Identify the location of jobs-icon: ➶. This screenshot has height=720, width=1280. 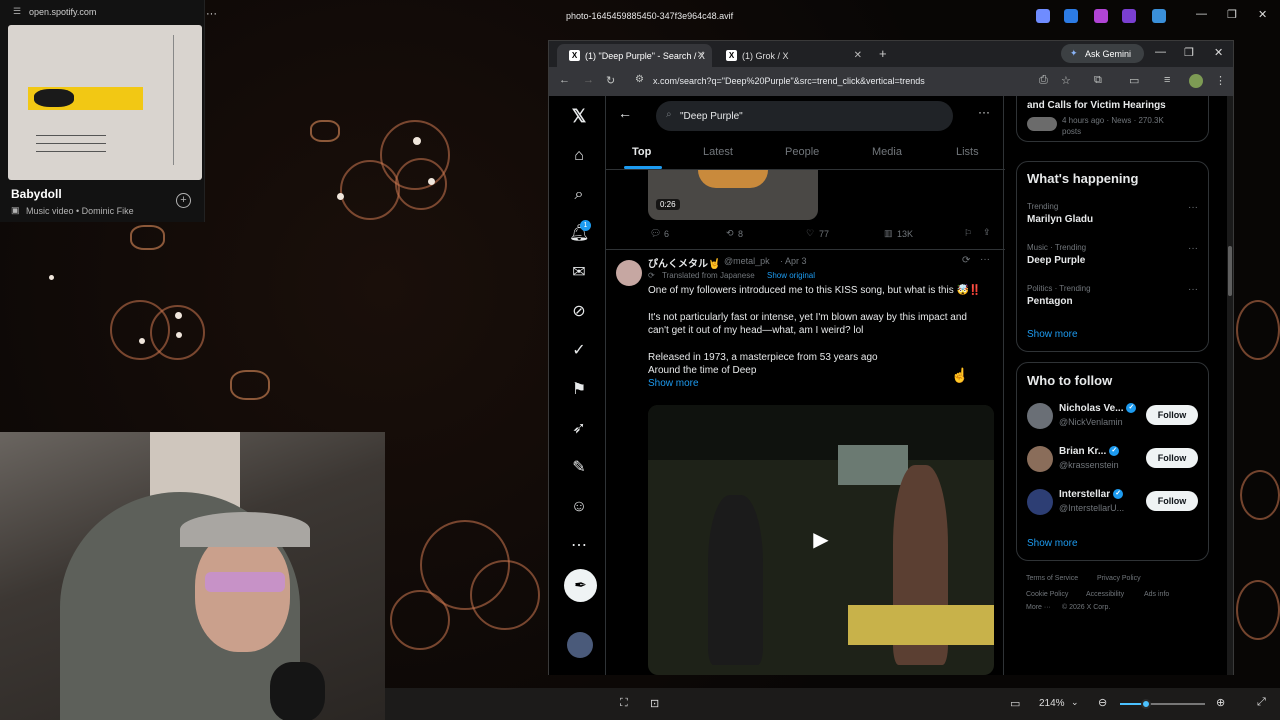
(579, 429).